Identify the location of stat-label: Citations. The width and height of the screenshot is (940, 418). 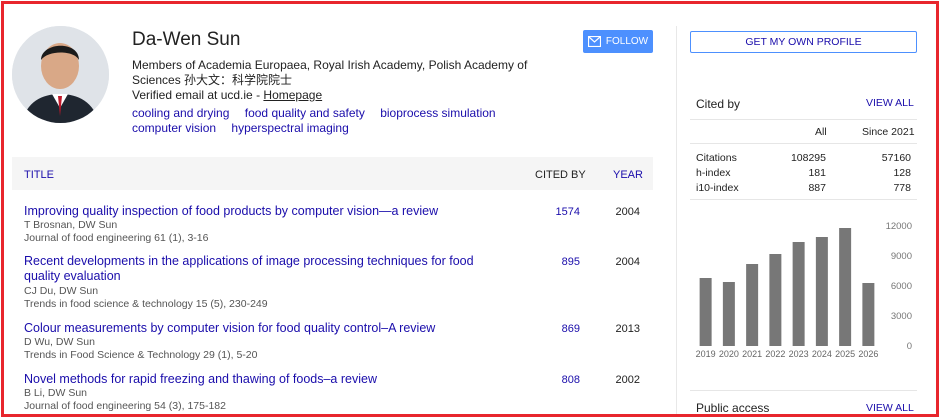
(716, 158).